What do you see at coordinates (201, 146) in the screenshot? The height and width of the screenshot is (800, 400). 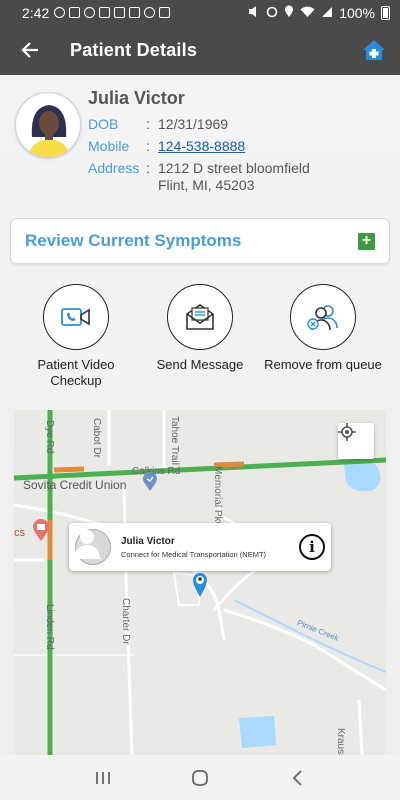 I see `mobile-link: 124-538-8888` at bounding box center [201, 146].